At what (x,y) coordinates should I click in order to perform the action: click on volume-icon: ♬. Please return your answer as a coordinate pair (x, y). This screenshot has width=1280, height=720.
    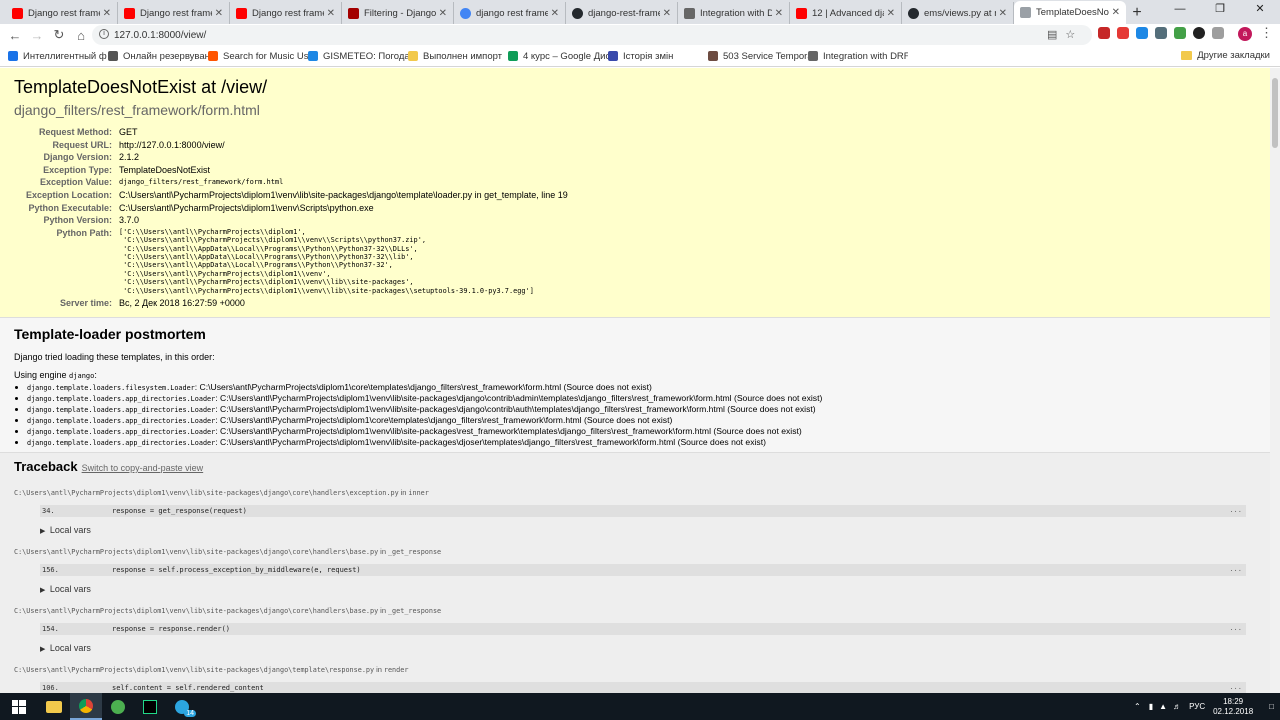
    Looking at the image, I should click on (1177, 706).